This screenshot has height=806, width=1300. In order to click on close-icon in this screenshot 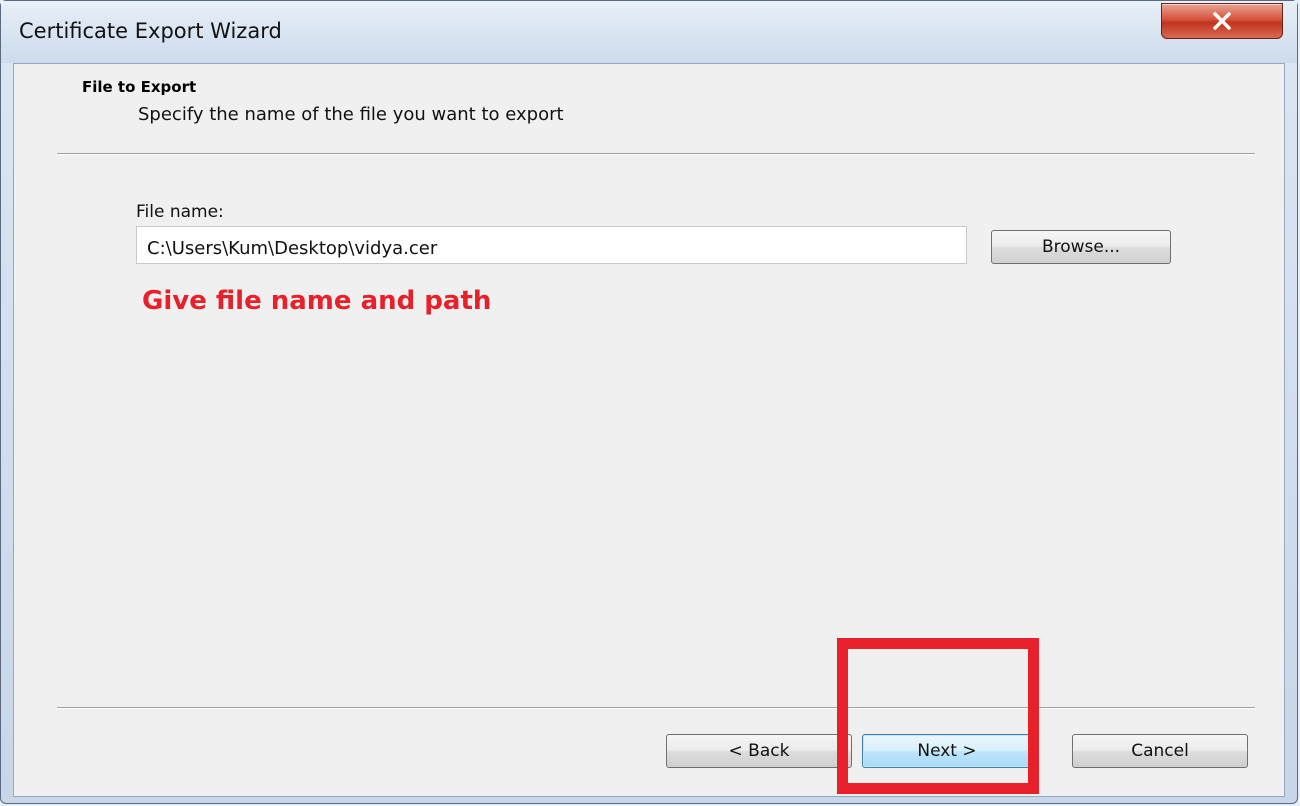, I will do `click(1222, 21)`.